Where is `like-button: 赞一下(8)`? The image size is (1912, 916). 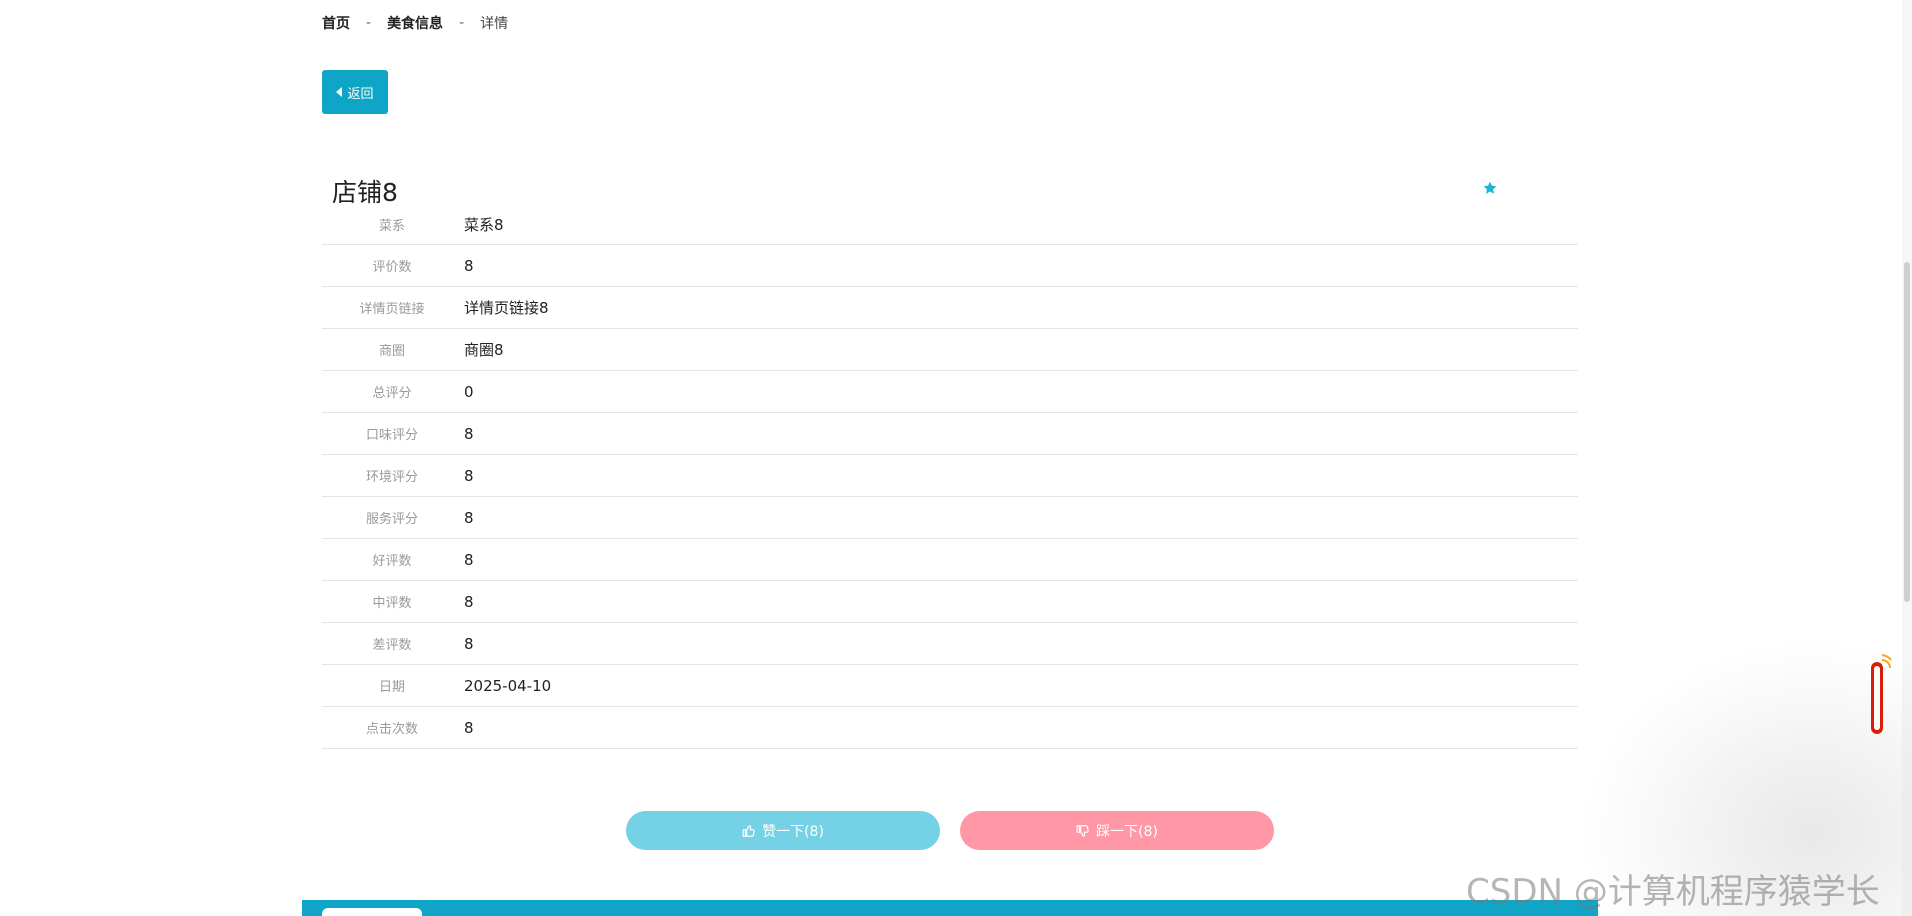
like-button: 赞一下(8) is located at coordinates (783, 830).